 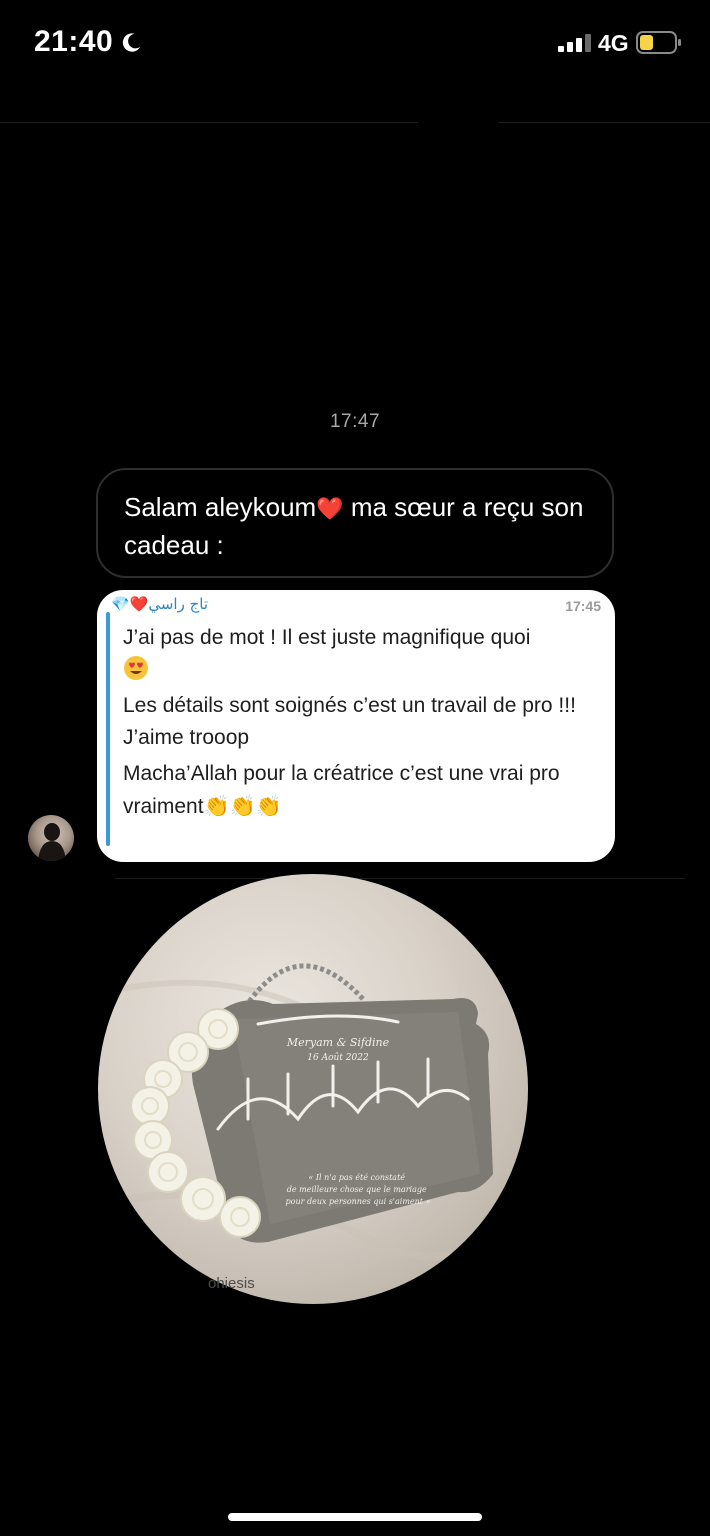 What do you see at coordinates (242, 806) in the screenshot?
I see `clapping-emoji-icon: 👏👏👏` at bounding box center [242, 806].